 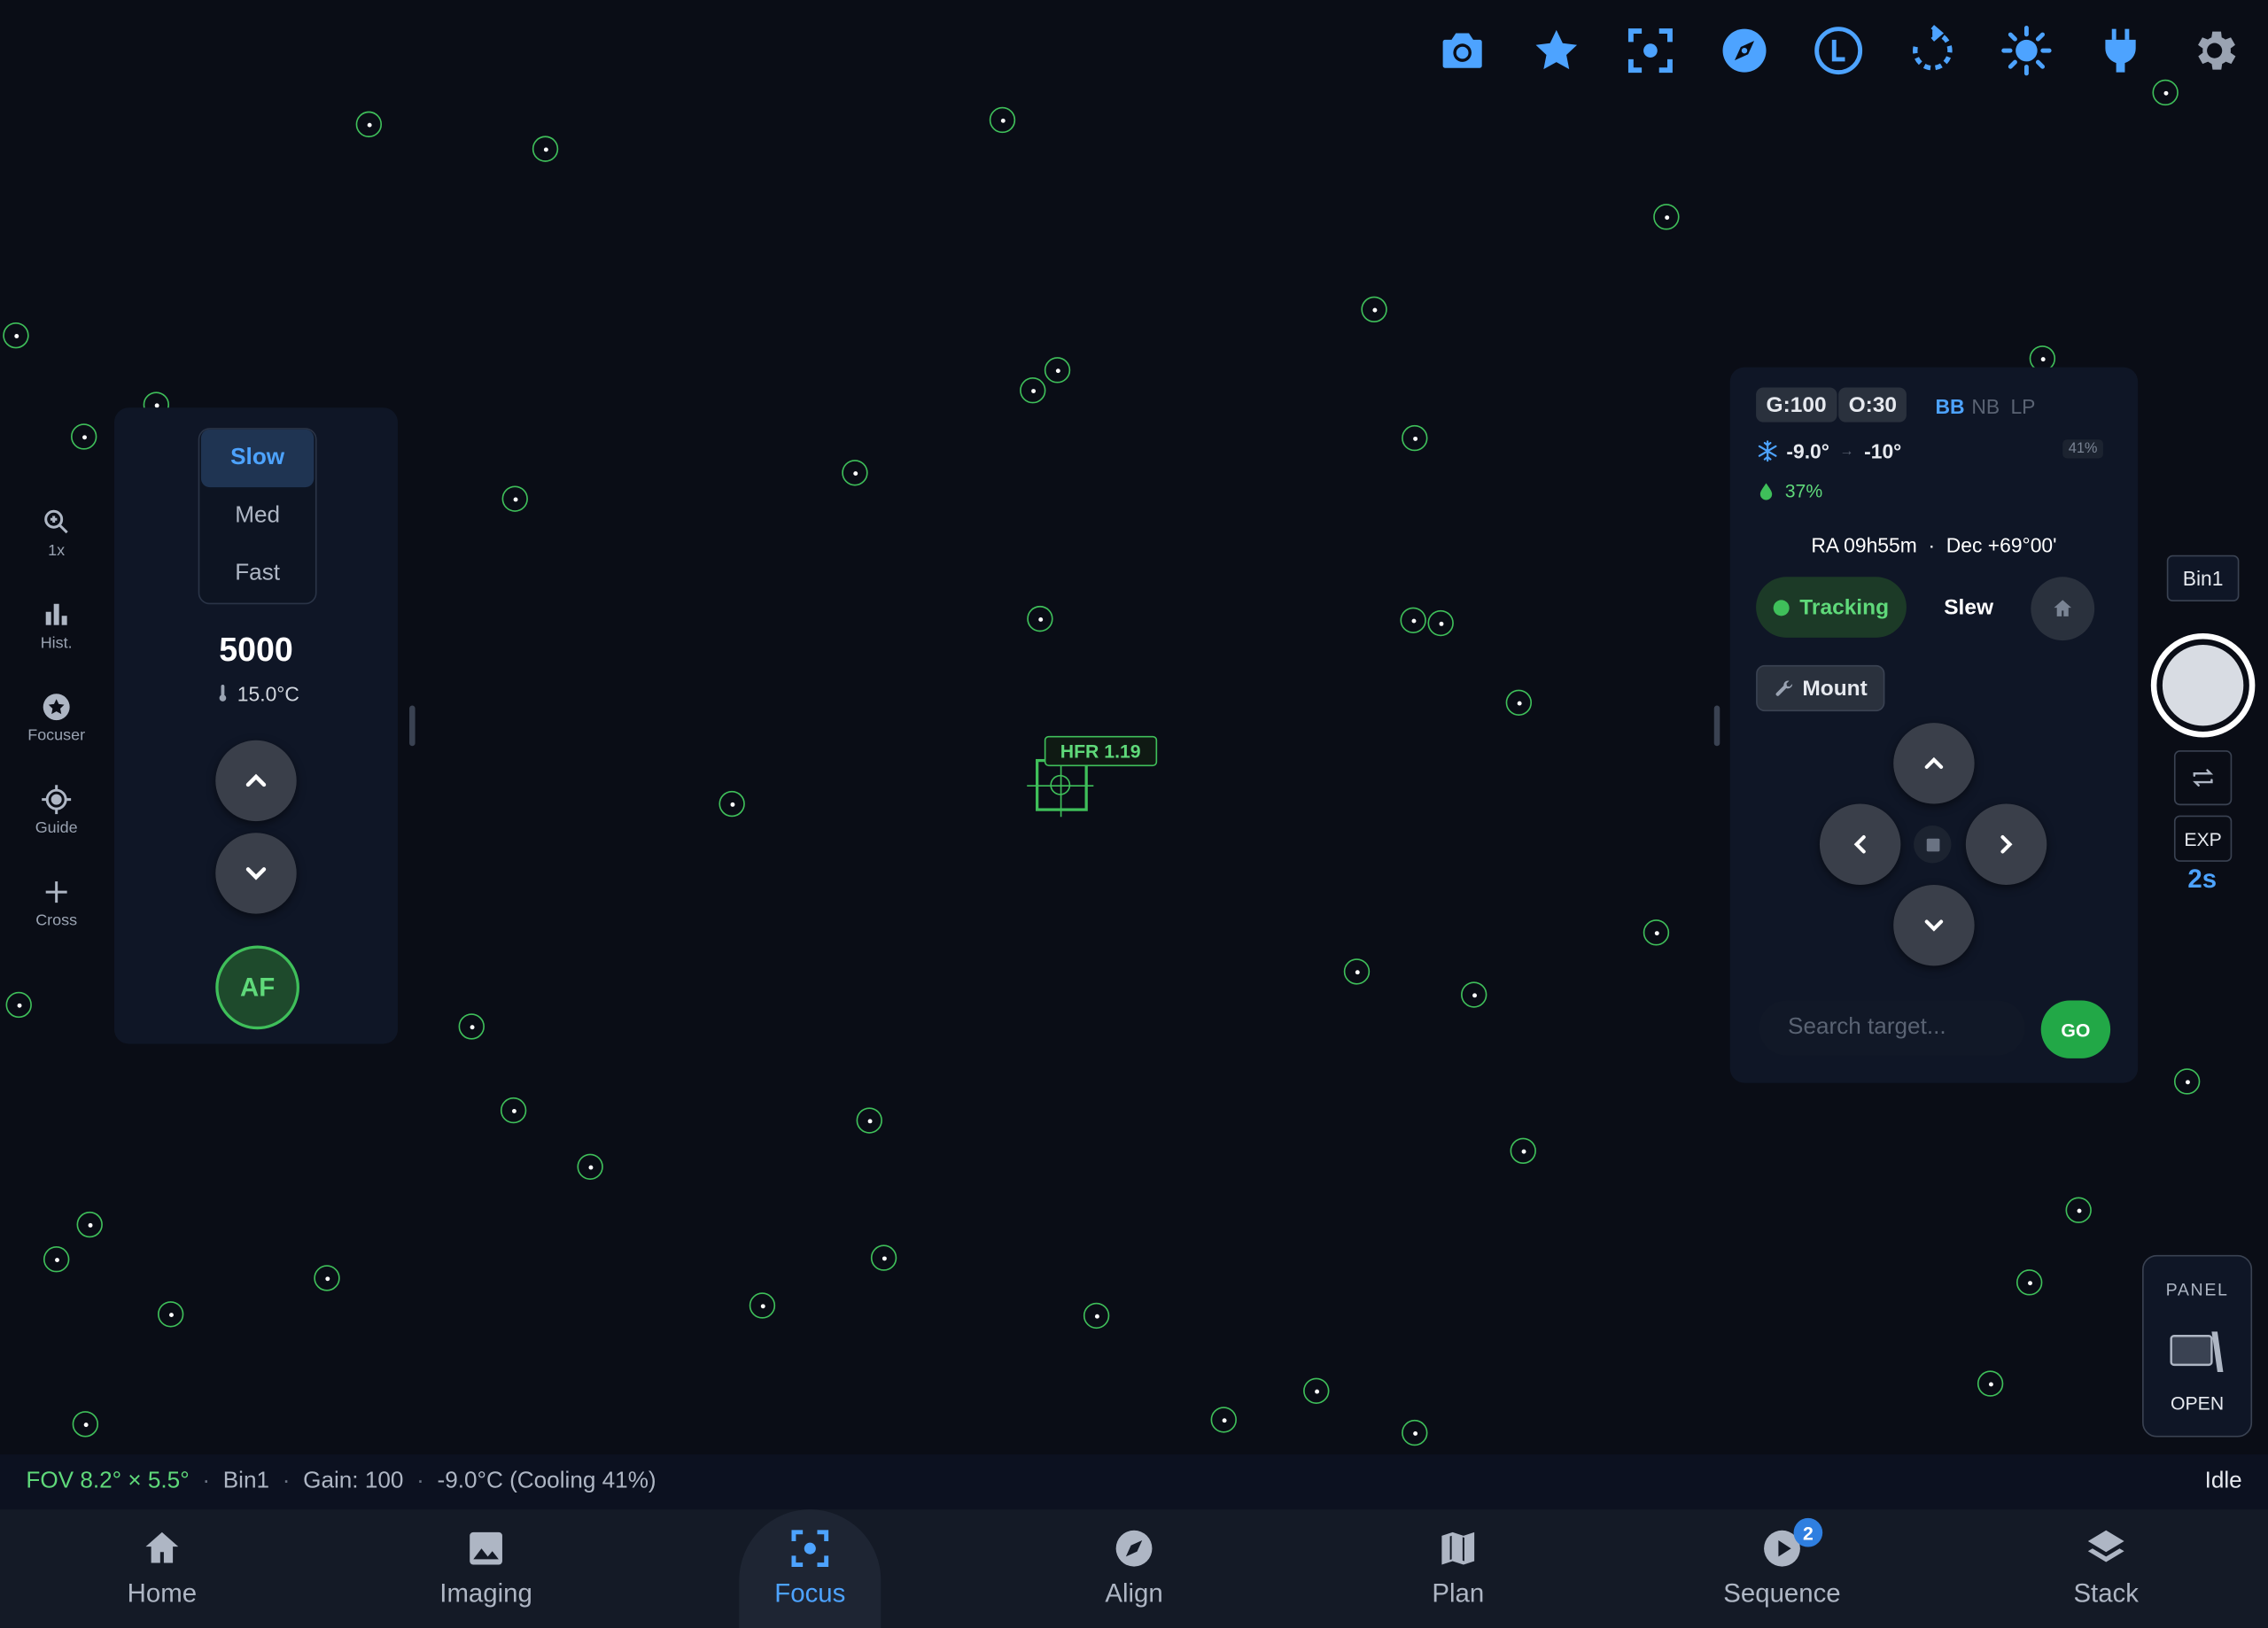 What do you see at coordinates (1934, 925) in the screenshot?
I see `slew-south-button` at bounding box center [1934, 925].